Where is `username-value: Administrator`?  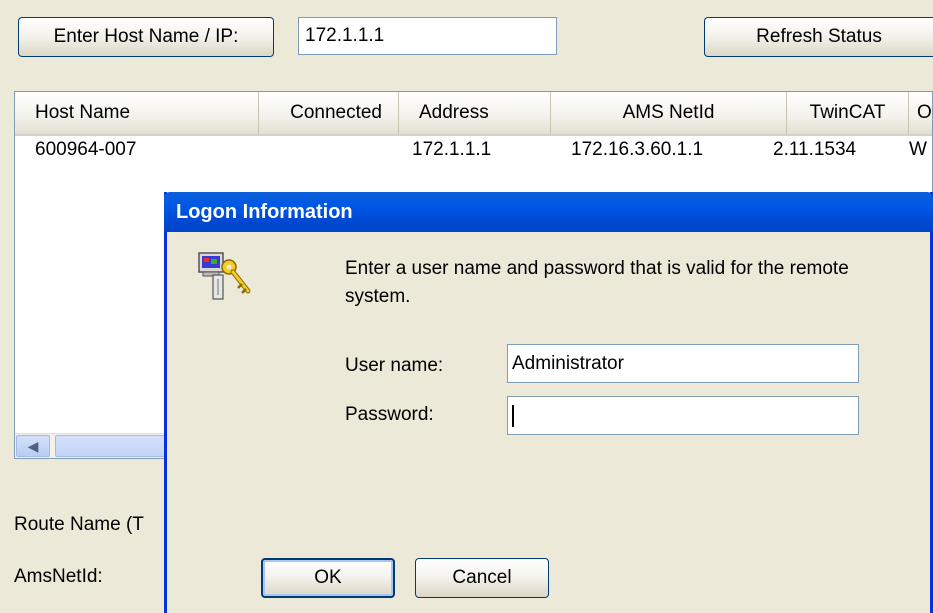 username-value: Administrator is located at coordinates (568, 363).